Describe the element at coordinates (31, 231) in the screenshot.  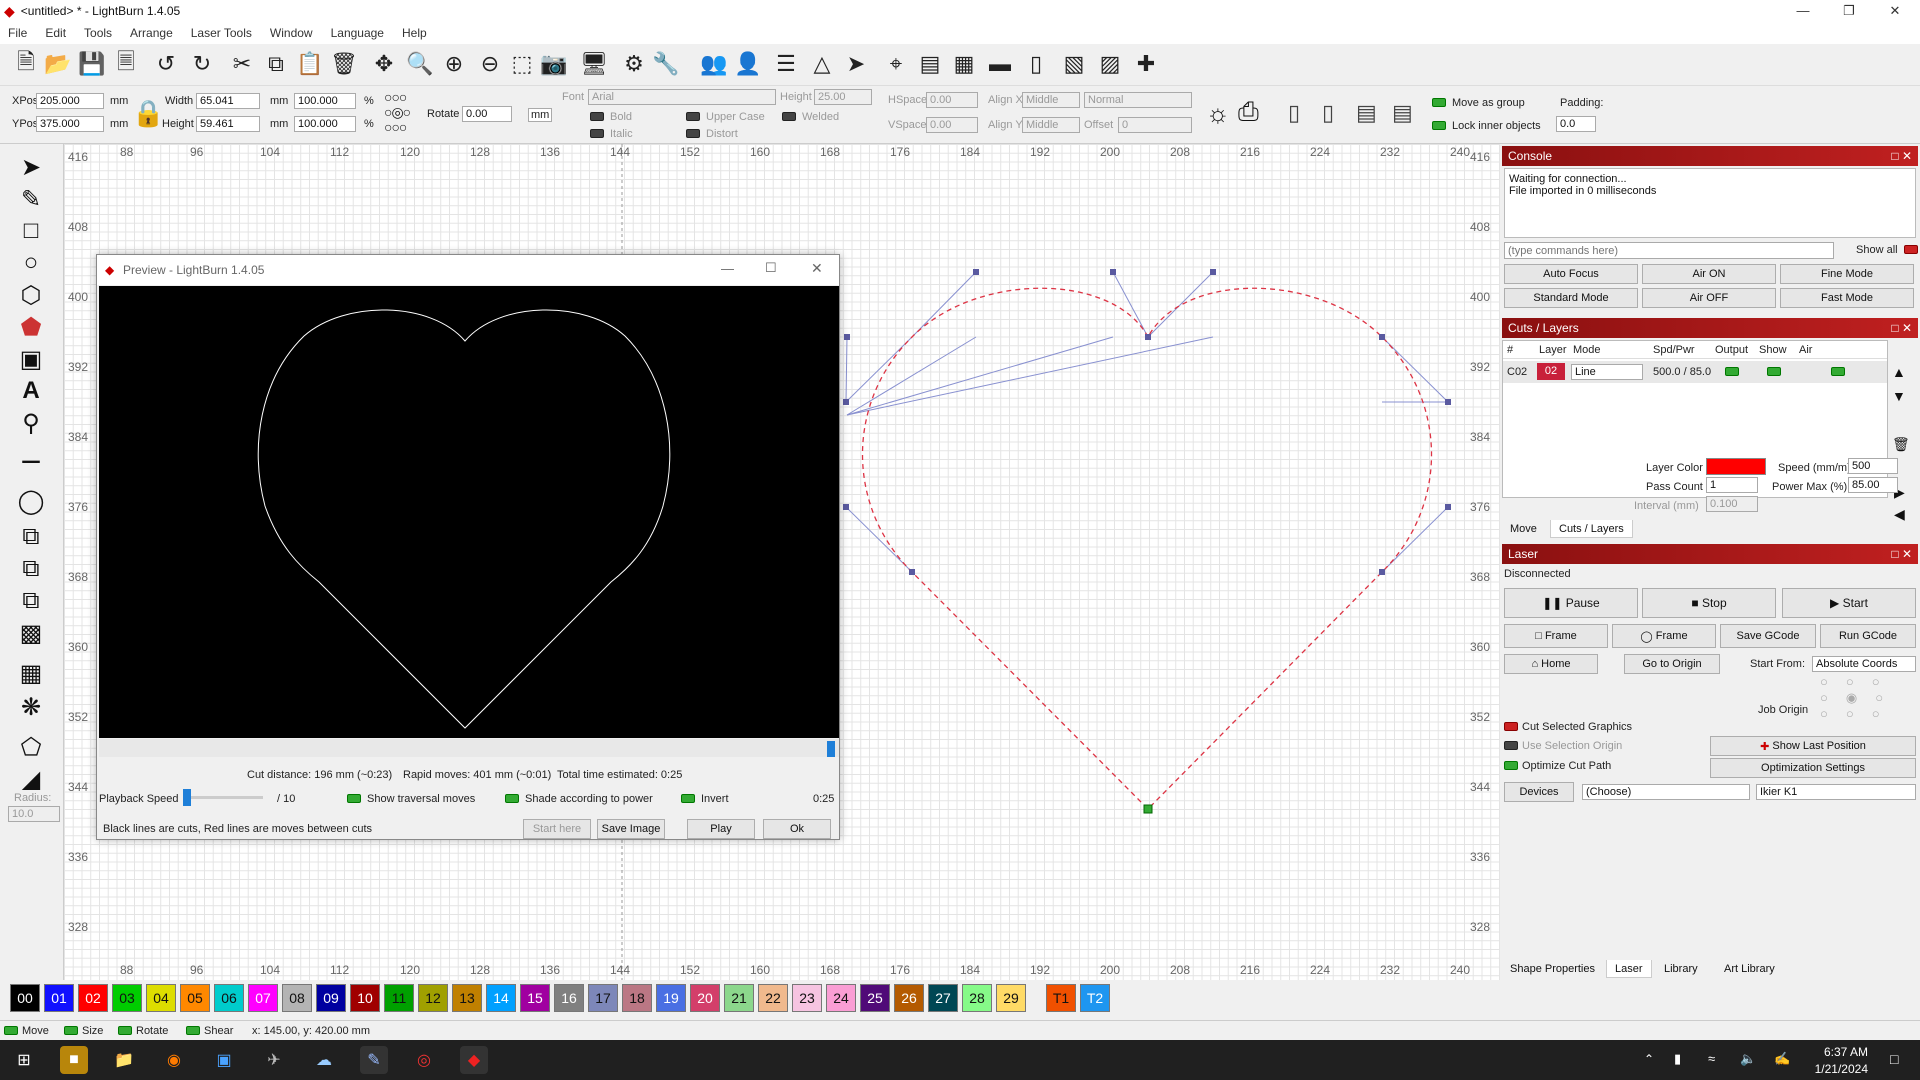
I see `rectangle-icon: □` at that location.